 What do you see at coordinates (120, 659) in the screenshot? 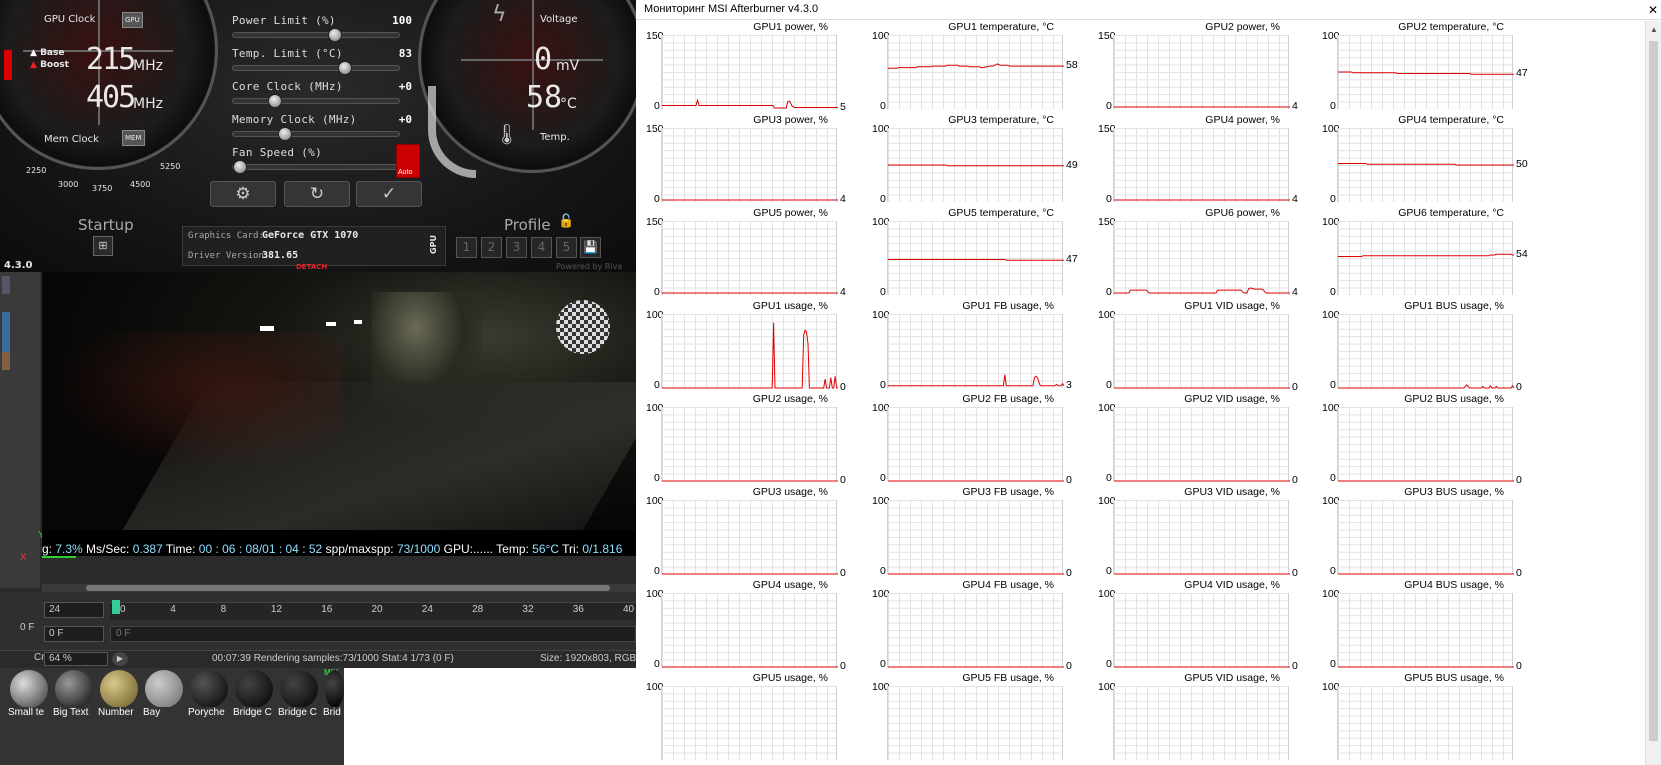
I see `play-button: ▶` at bounding box center [120, 659].